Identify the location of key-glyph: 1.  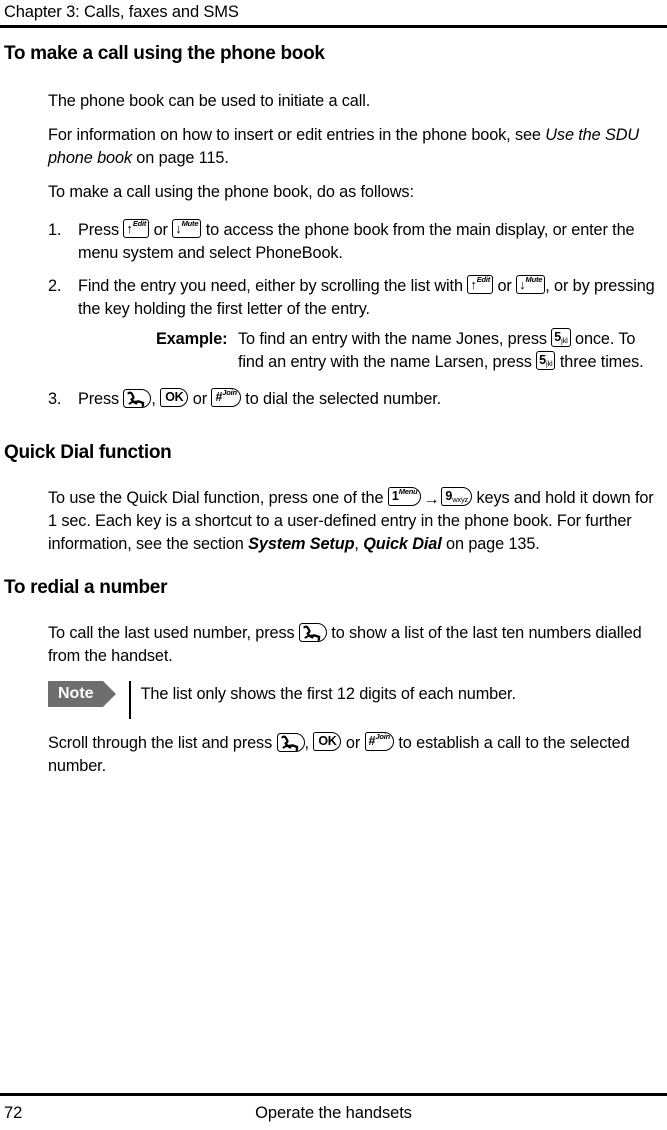
(395, 496).